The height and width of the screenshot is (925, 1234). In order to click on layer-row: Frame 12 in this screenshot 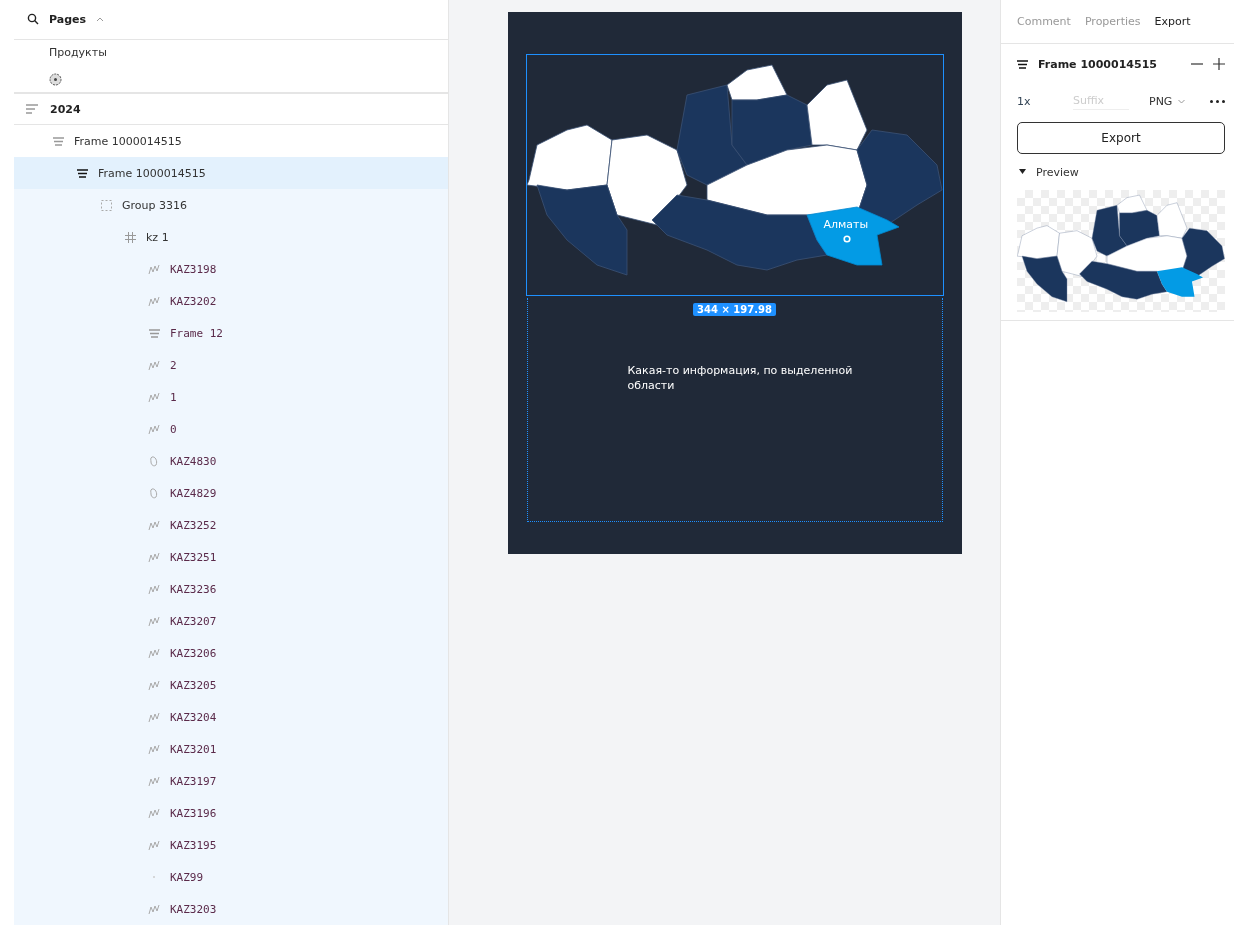, I will do `click(231, 333)`.